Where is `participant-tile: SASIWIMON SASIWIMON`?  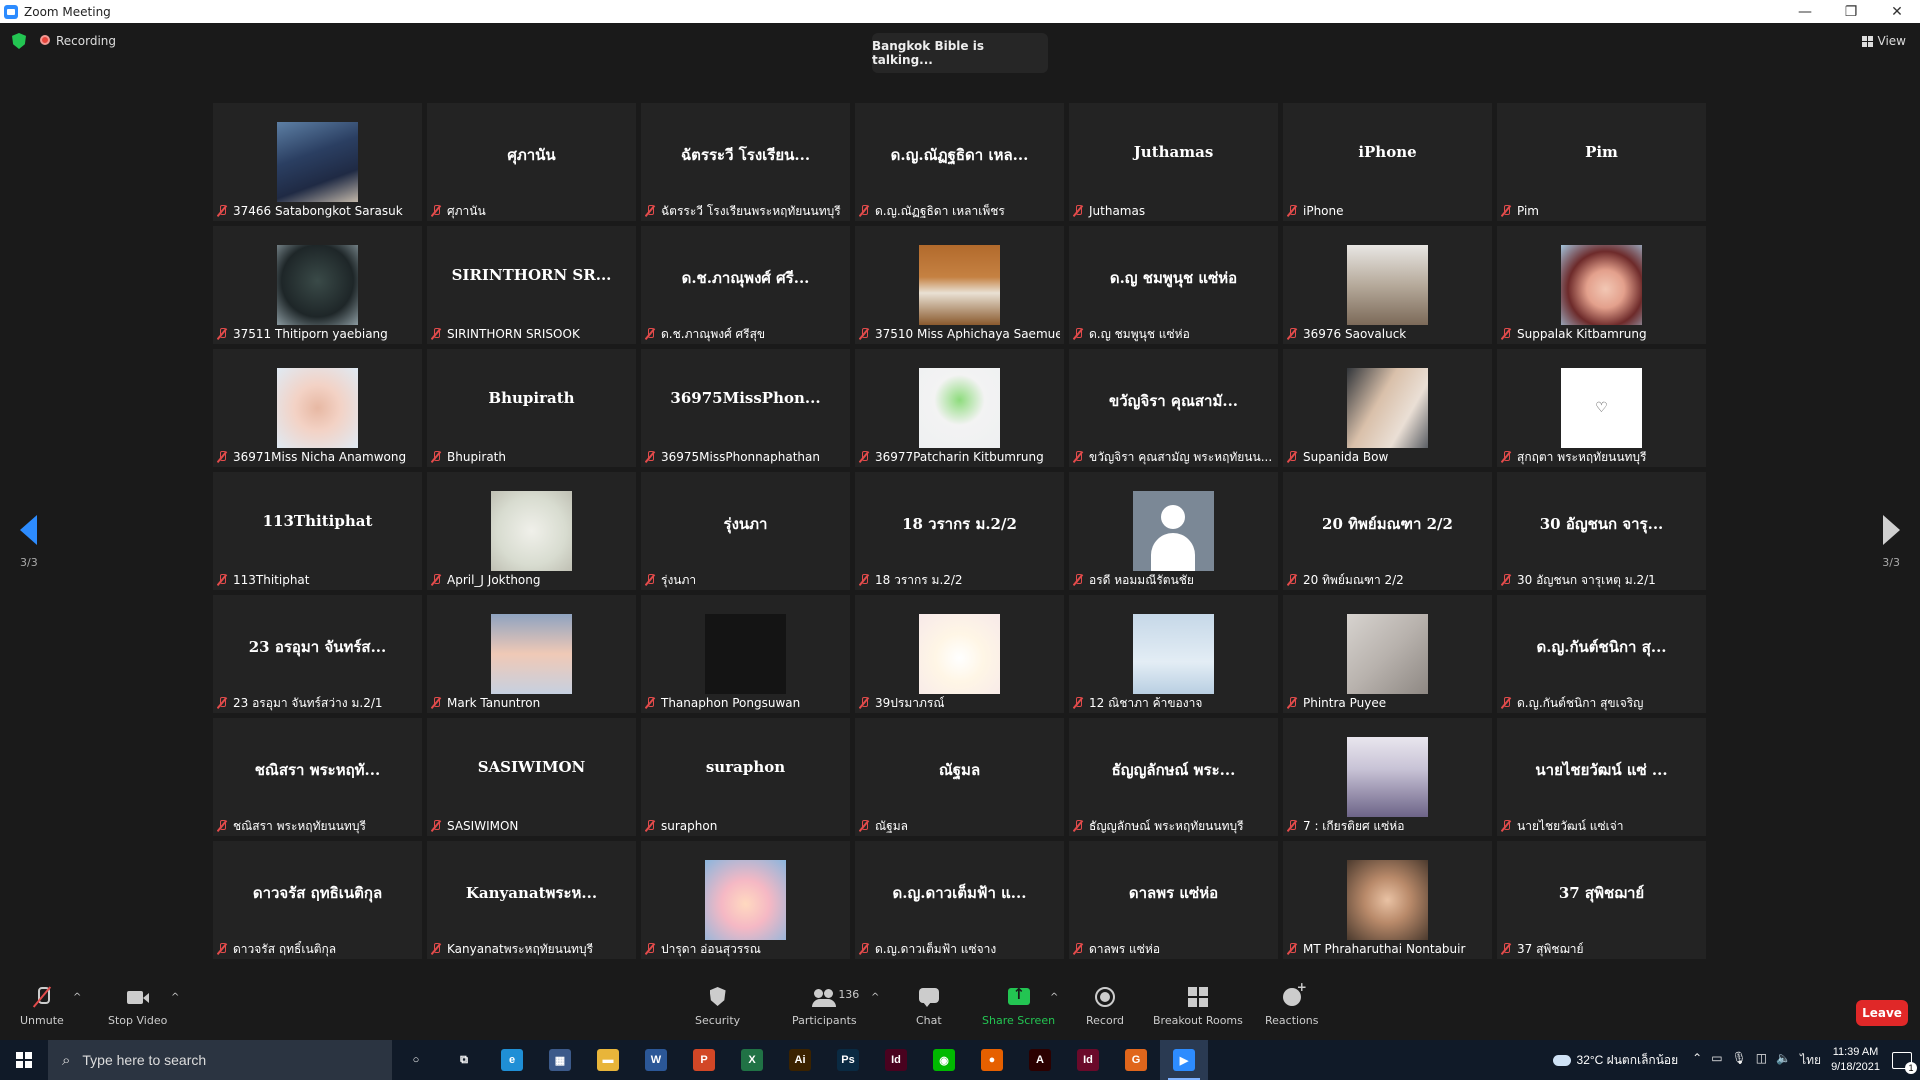
participant-tile: SASIWIMON SASIWIMON is located at coordinates (531, 777).